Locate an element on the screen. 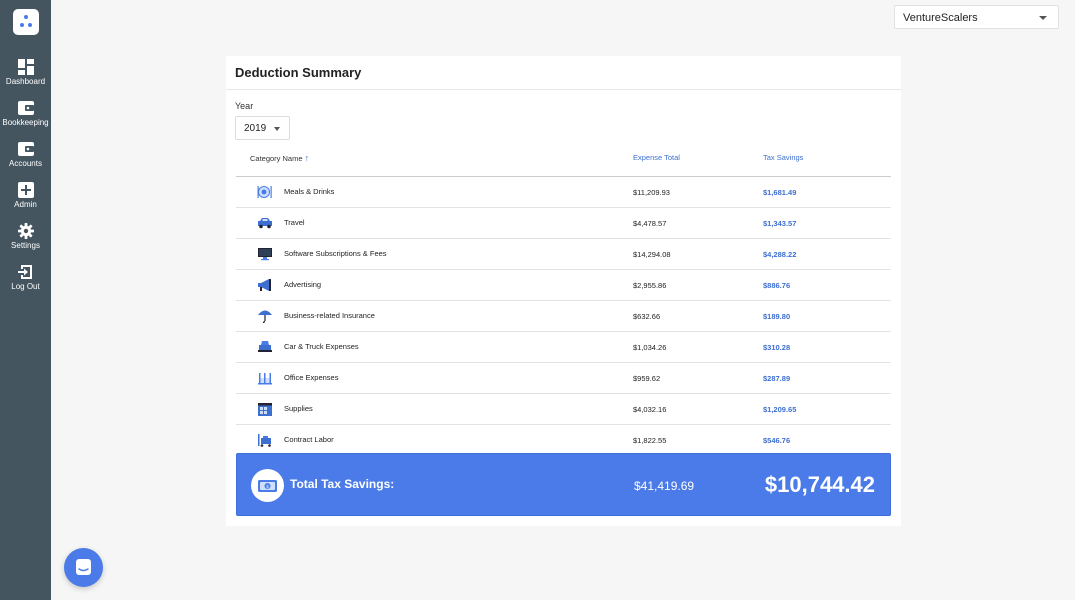  sidebar-item-label: Dashboard is located at coordinates (25, 81).